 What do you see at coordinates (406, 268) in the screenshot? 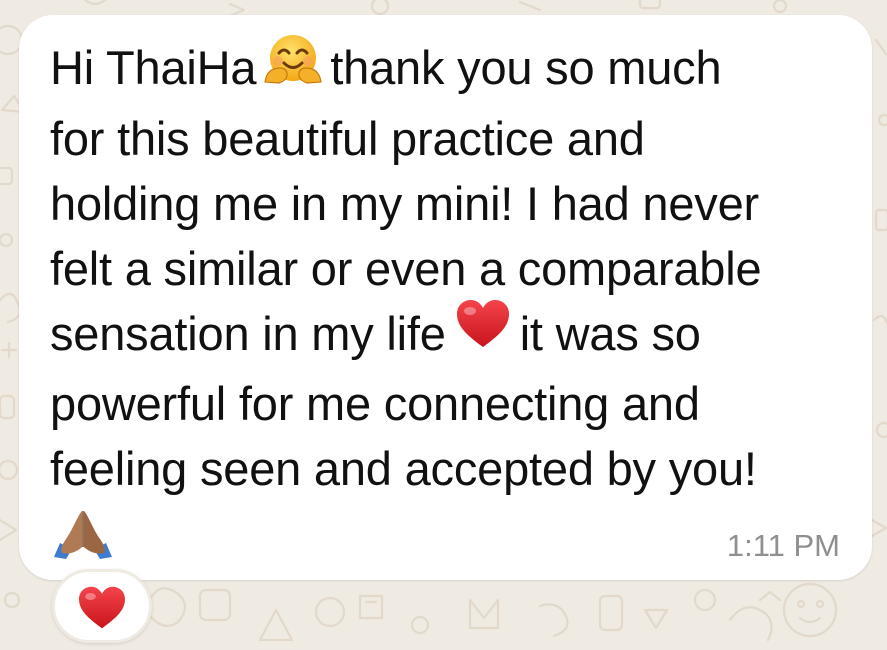
I see `message-line-4: felt a similar or even a comparable` at bounding box center [406, 268].